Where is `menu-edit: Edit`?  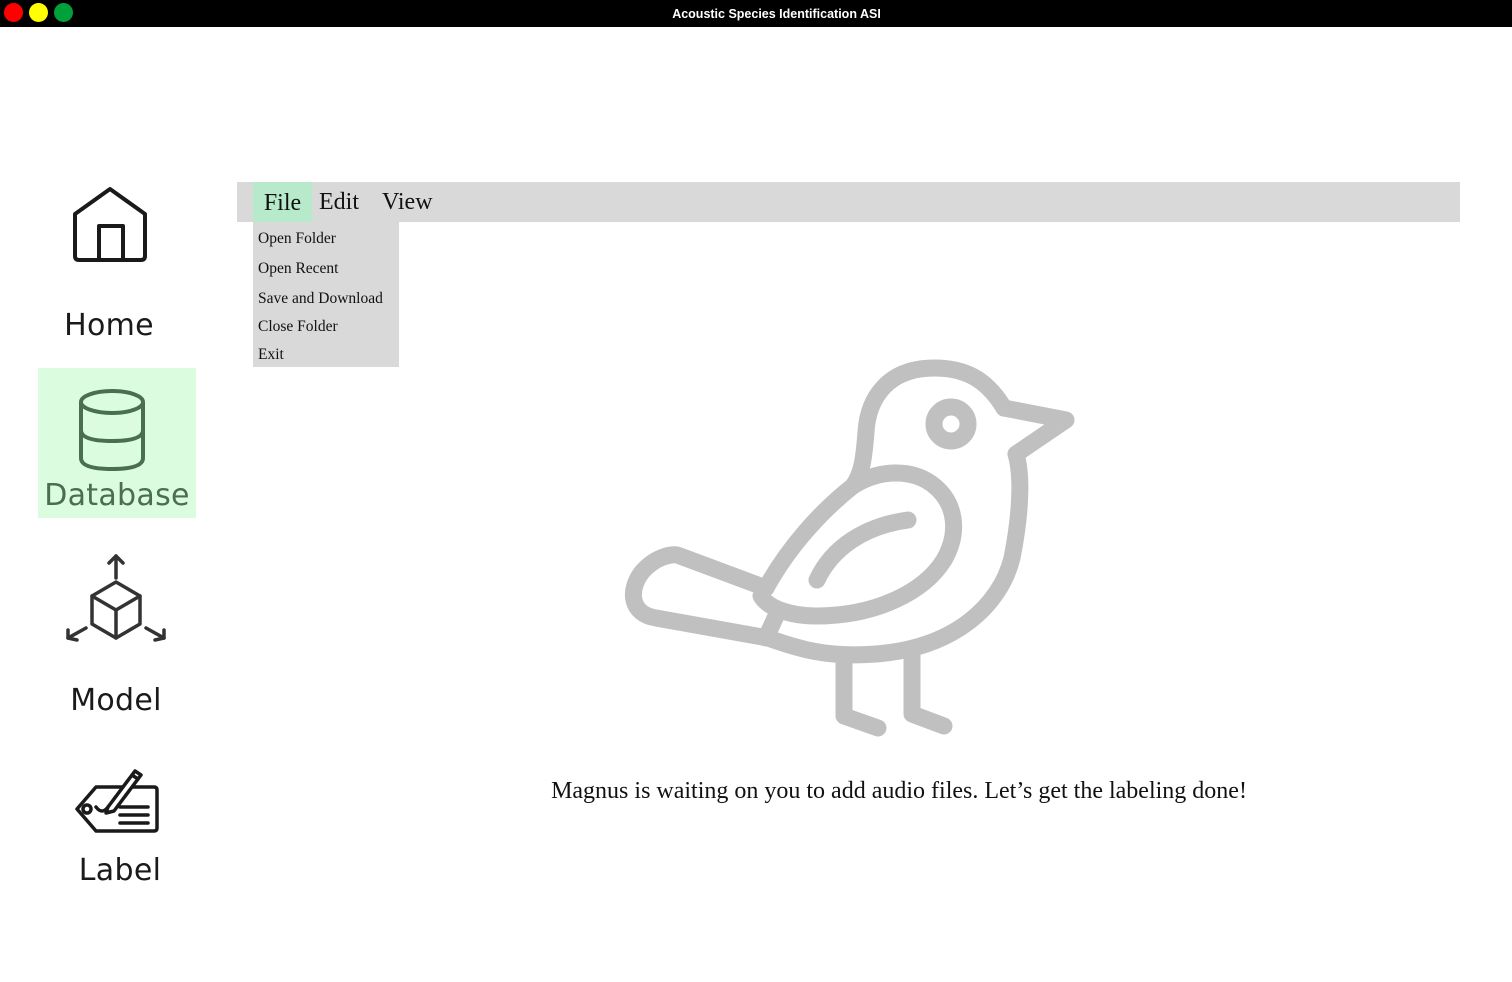
menu-edit: Edit is located at coordinates (339, 202).